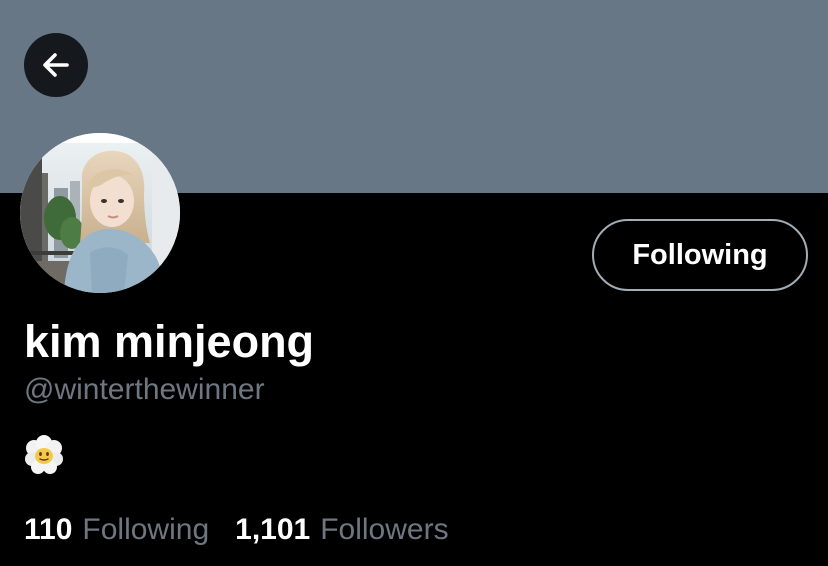 This screenshot has width=828, height=566. I want to click on avatar, so click(100, 213).